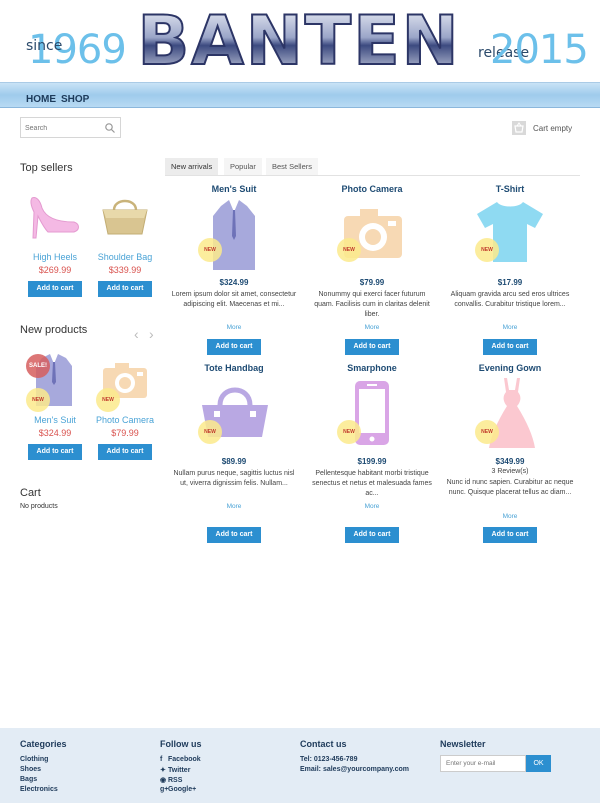 Image resolution: width=600 pixels, height=803 pixels. Describe the element at coordinates (30, 493) in the screenshot. I see `cart-title: Cart` at that location.